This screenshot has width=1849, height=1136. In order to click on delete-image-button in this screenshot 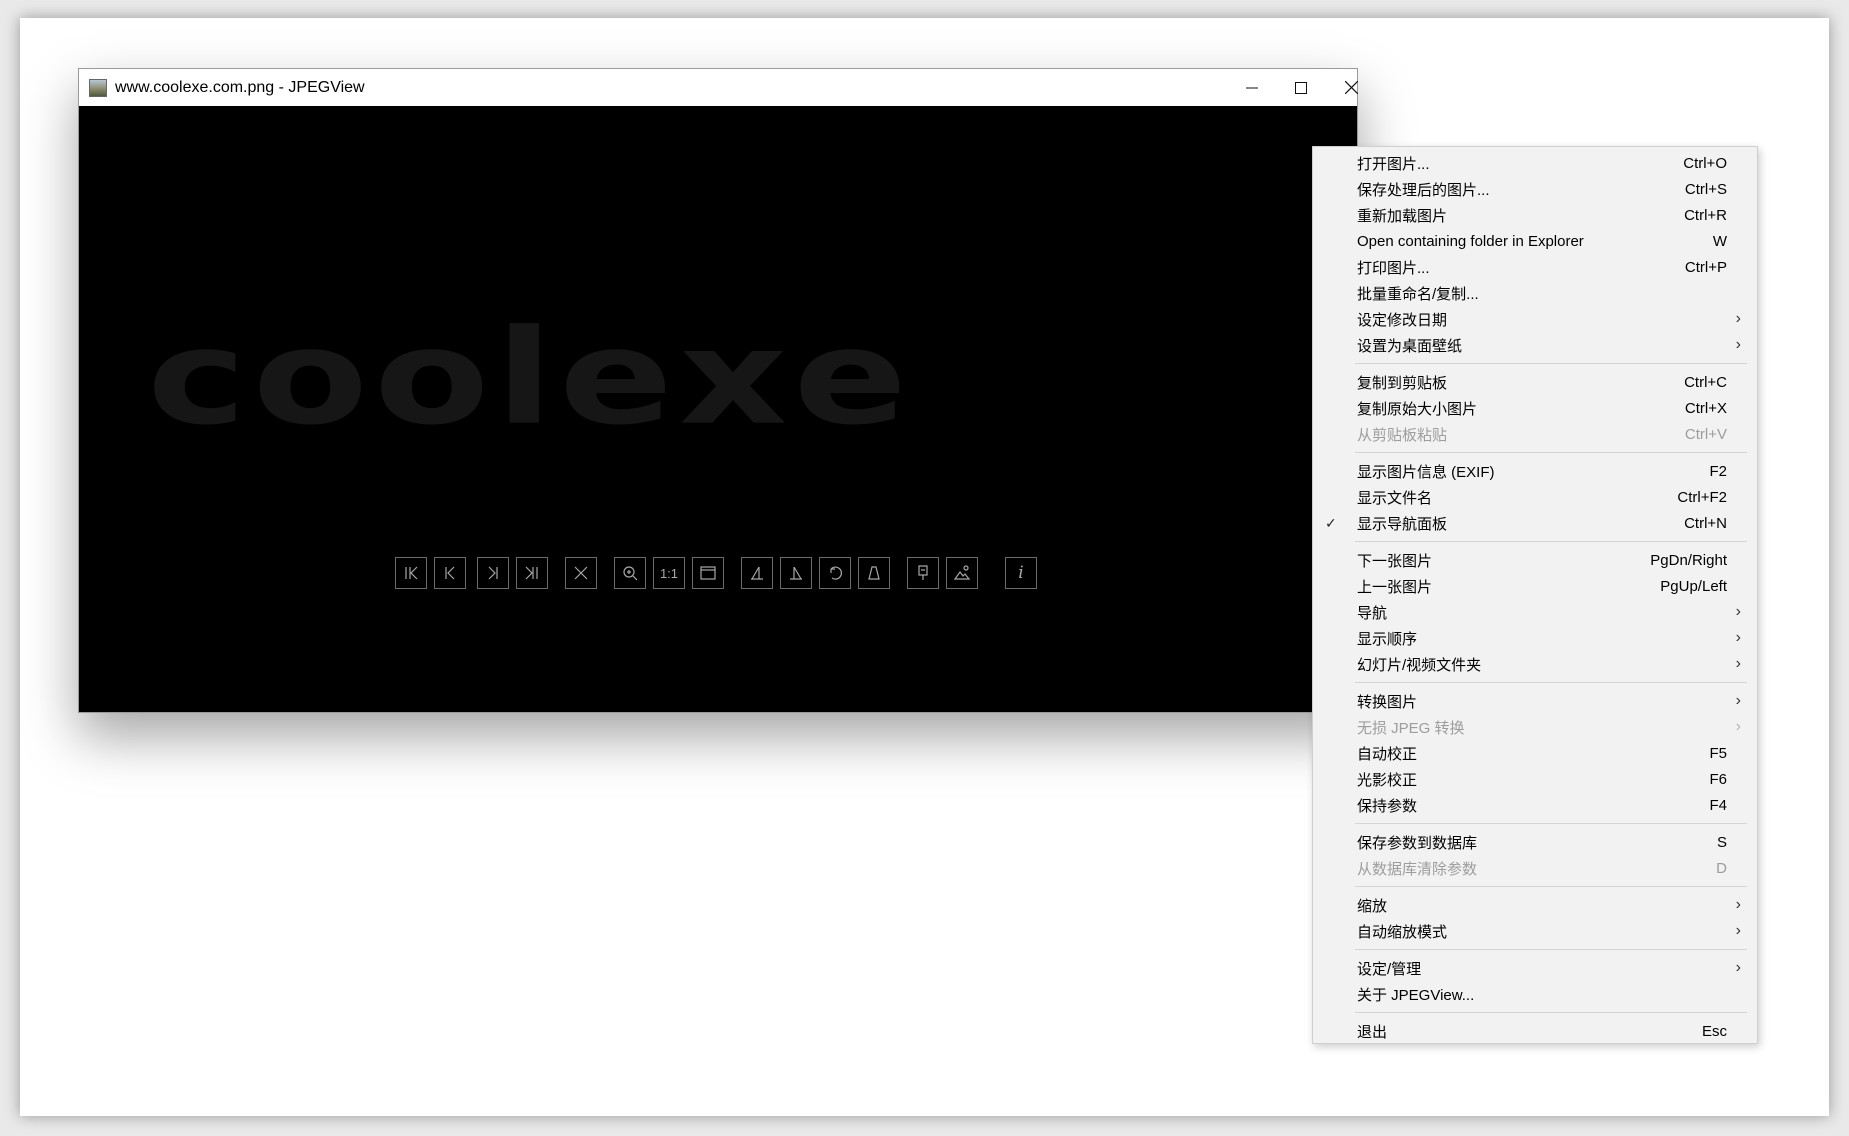, I will do `click(581, 573)`.